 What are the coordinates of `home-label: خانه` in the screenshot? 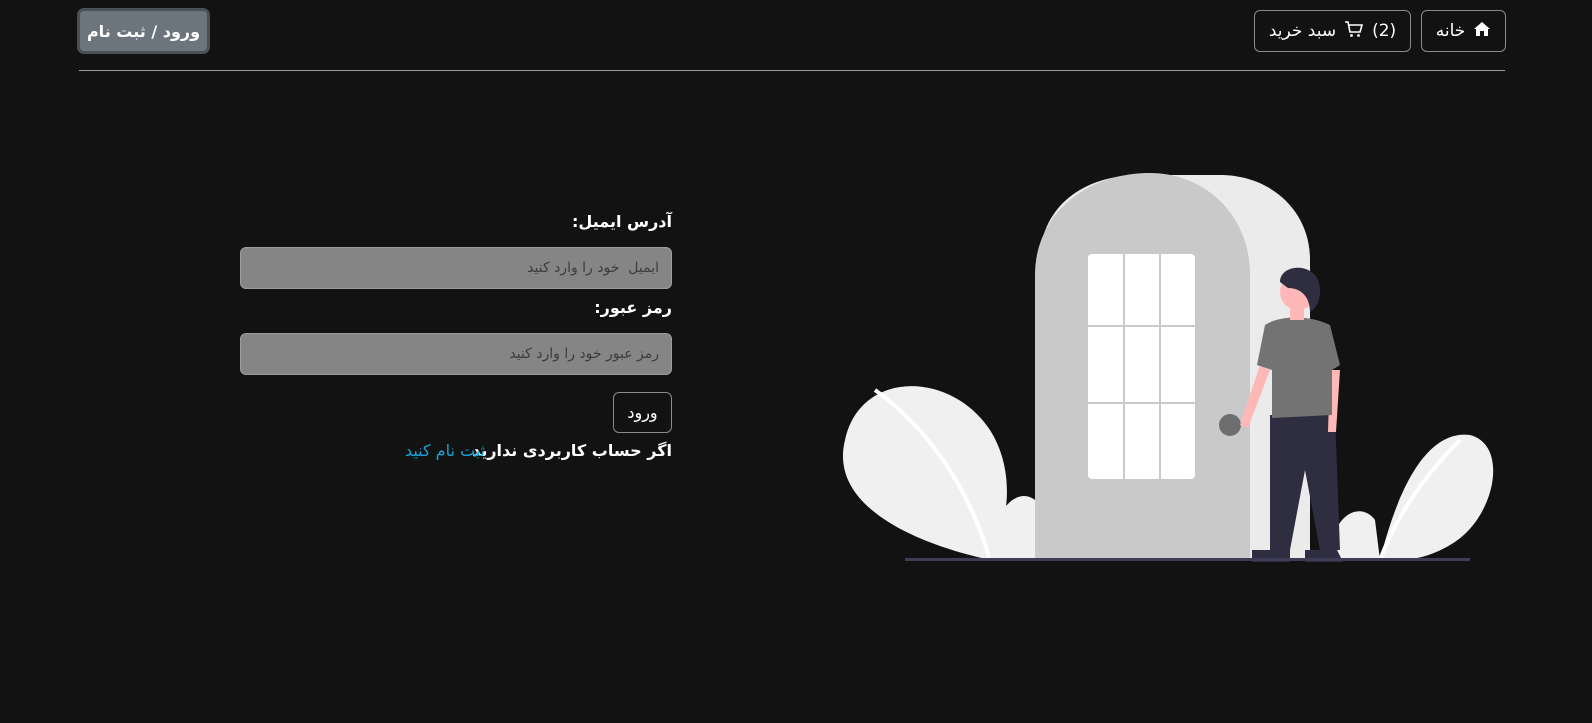 It's located at (1450, 31).